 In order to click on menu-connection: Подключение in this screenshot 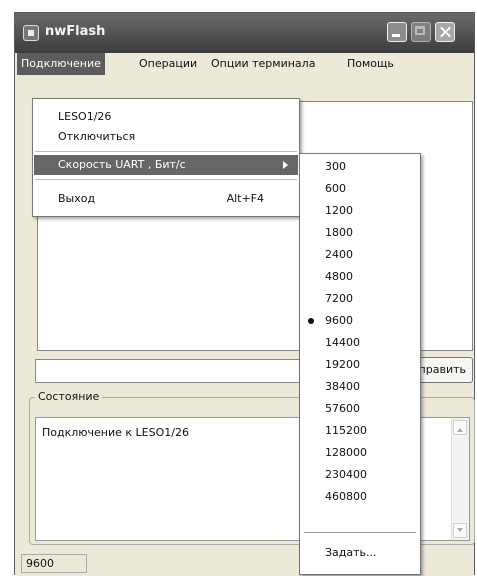, I will do `click(61, 64)`.